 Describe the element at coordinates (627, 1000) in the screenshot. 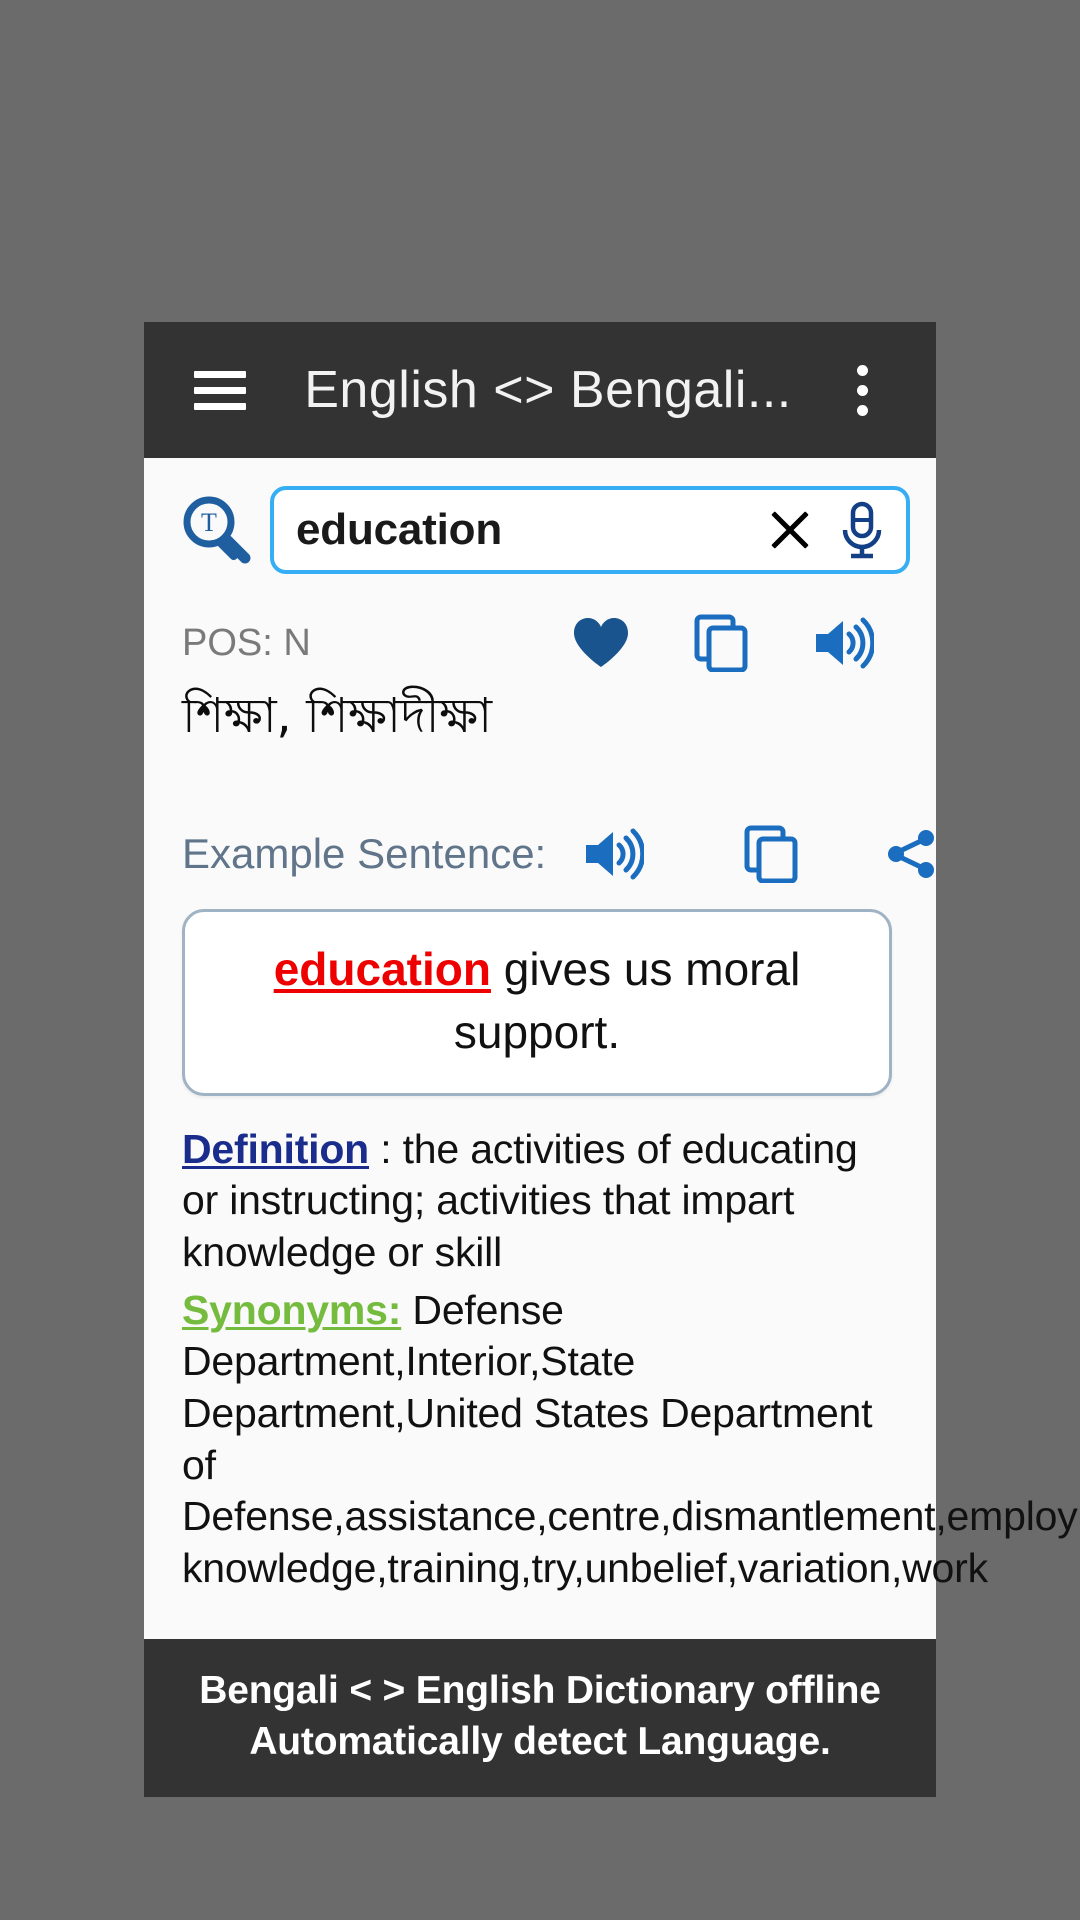

I see `example-sentence-rest: gives us moral support.` at that location.